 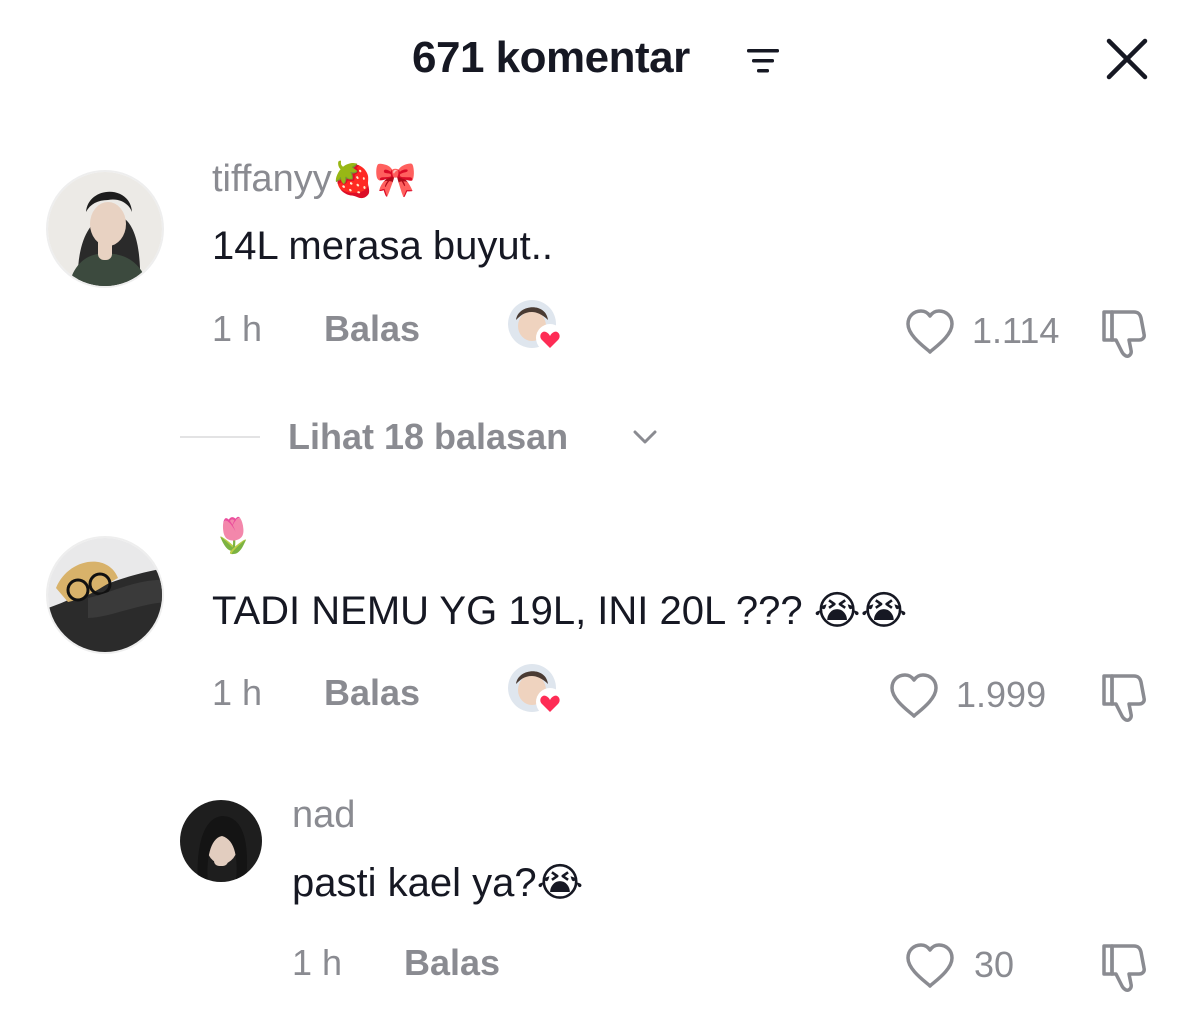 I want to click on reply-button: Balas, so click(x=452, y=963).